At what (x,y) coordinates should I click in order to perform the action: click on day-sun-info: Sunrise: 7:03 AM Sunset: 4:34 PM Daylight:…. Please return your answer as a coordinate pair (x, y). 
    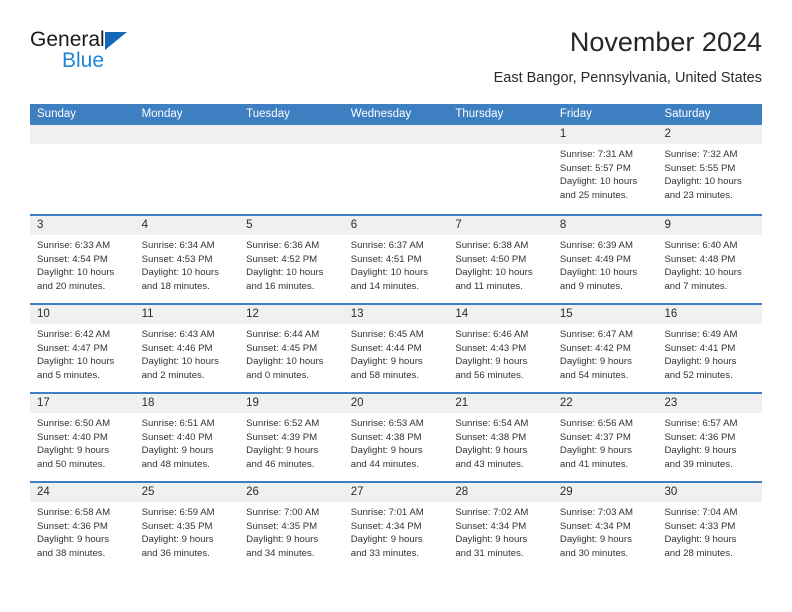
    Looking at the image, I should click on (605, 531).